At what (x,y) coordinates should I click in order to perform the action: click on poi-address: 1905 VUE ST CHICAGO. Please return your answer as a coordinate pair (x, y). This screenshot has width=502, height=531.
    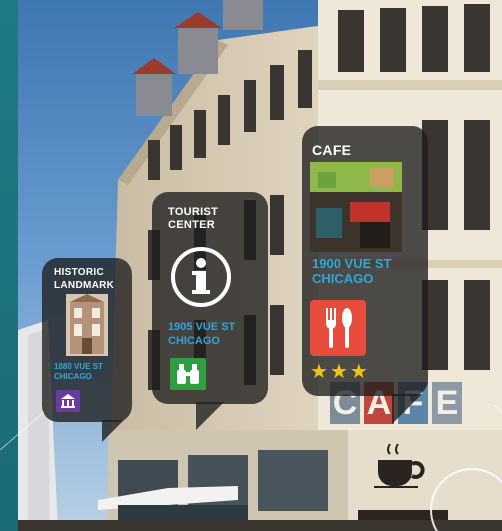
    Looking at the image, I should click on (202, 334).